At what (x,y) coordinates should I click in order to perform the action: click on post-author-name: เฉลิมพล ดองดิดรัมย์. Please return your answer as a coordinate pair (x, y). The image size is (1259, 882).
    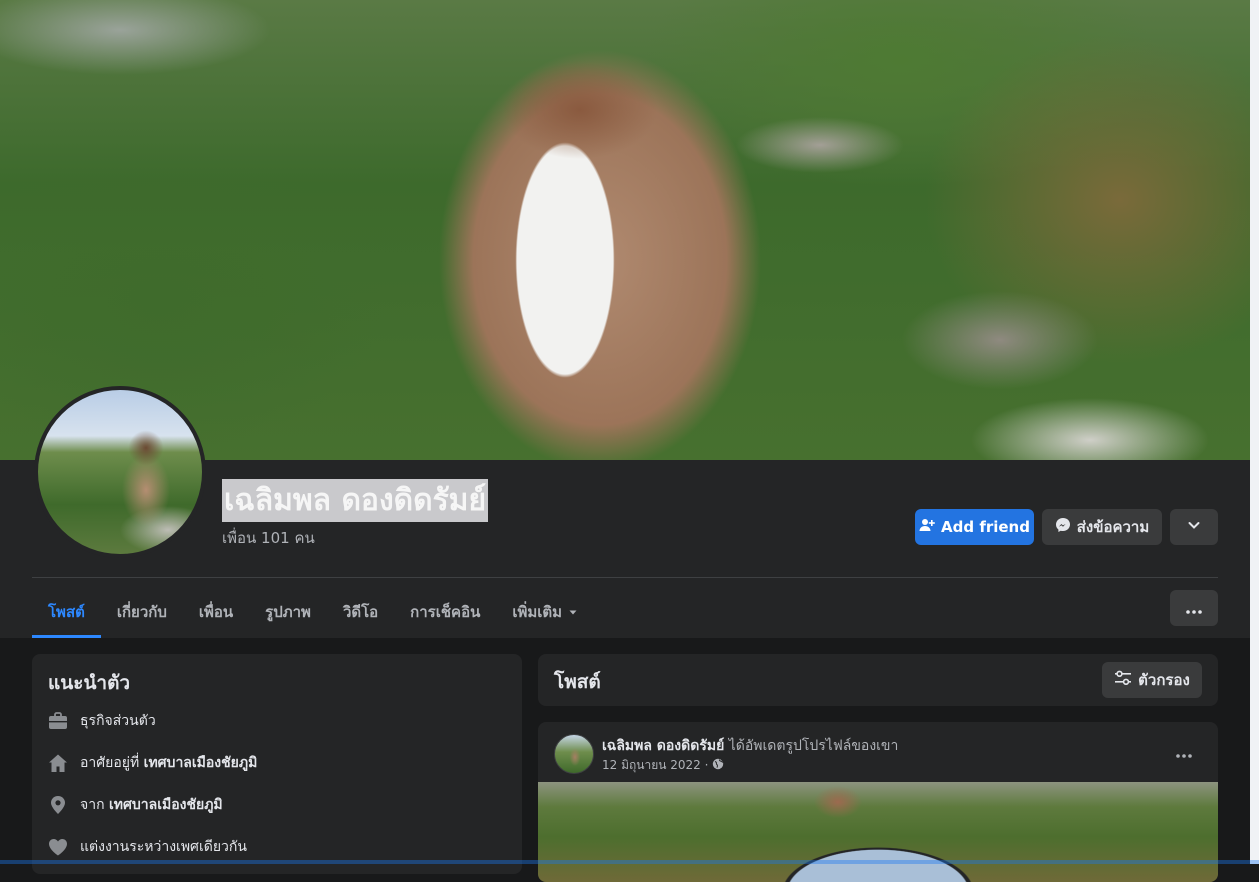
    Looking at the image, I should click on (663, 746).